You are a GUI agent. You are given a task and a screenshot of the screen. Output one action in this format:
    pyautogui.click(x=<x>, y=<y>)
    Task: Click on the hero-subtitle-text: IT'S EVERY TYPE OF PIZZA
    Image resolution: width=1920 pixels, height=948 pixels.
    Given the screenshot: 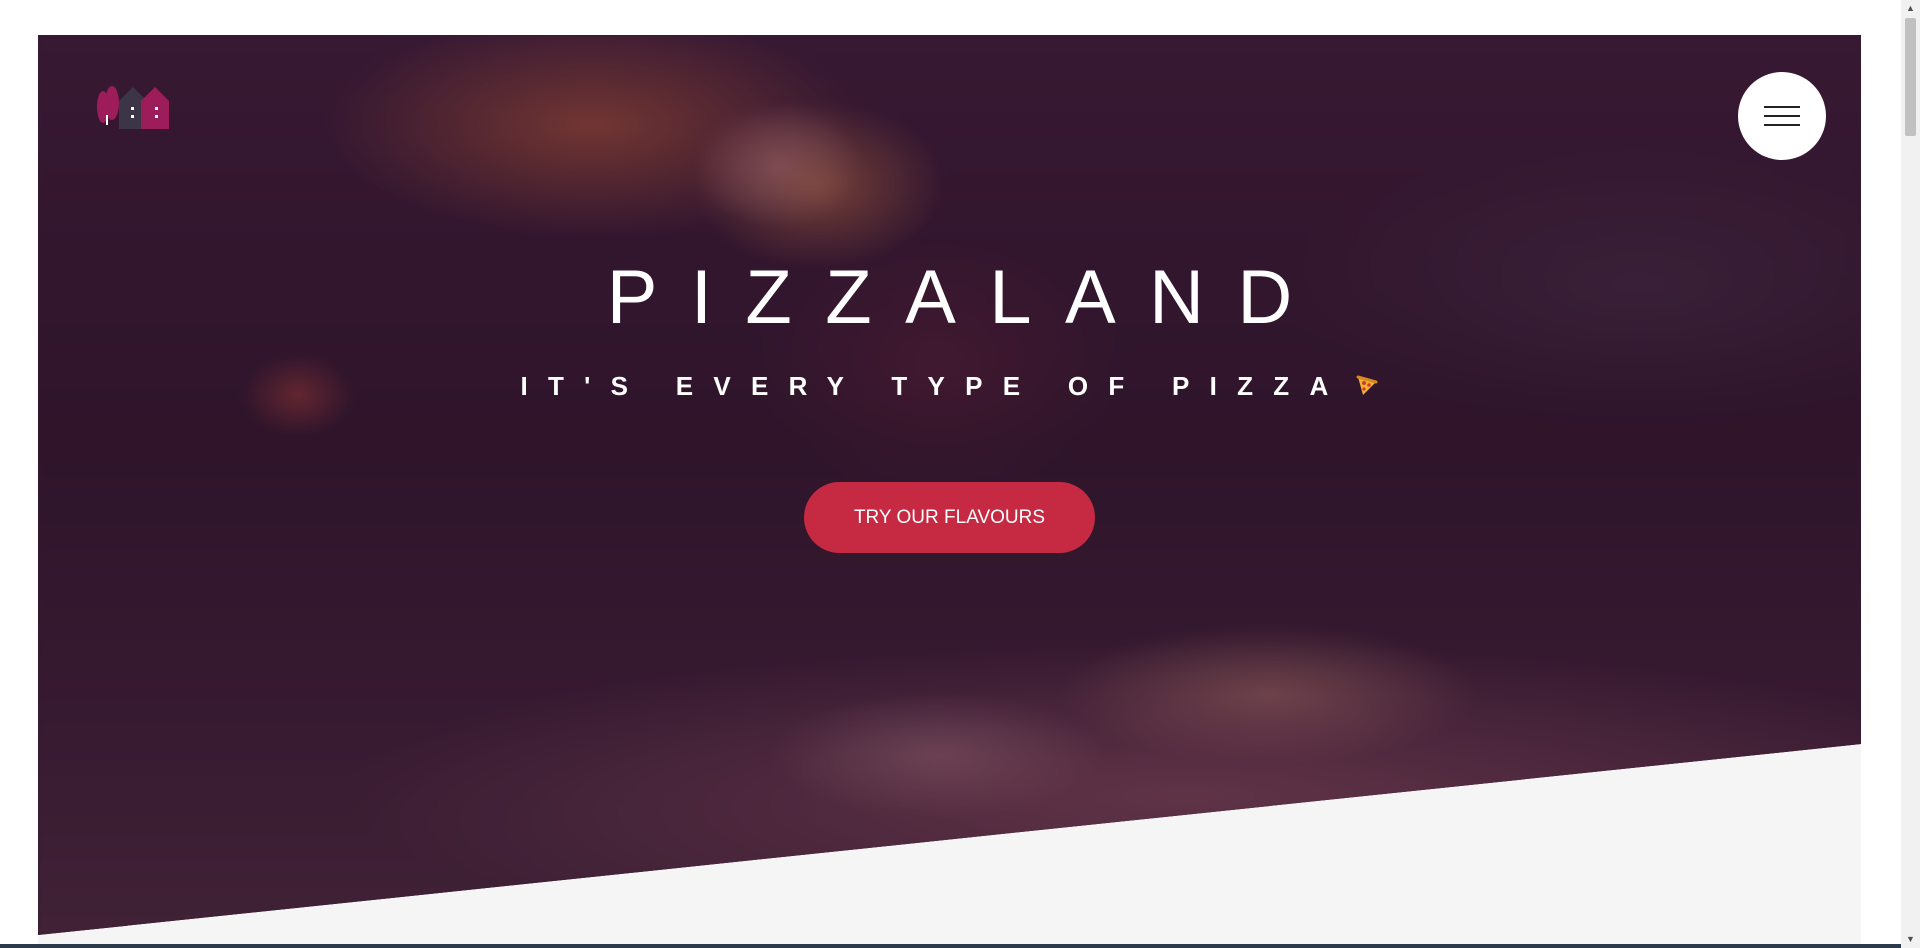 What is the action you would take?
    pyautogui.click(x=934, y=386)
    